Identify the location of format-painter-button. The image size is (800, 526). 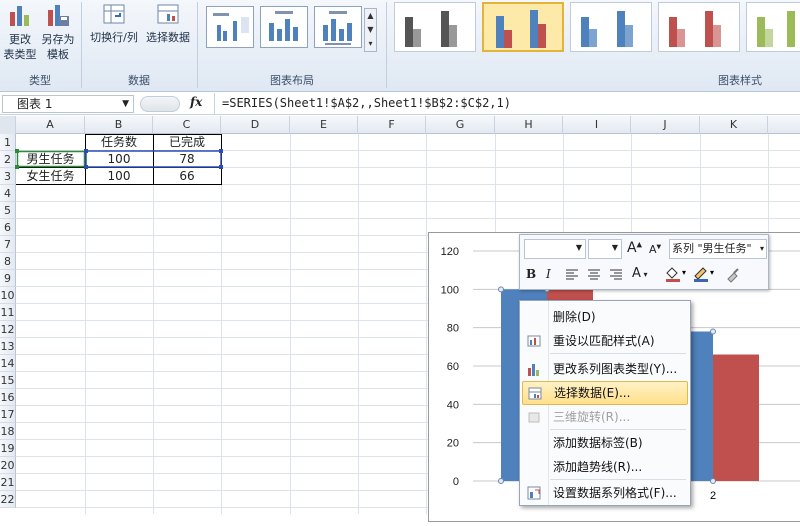
(733, 274).